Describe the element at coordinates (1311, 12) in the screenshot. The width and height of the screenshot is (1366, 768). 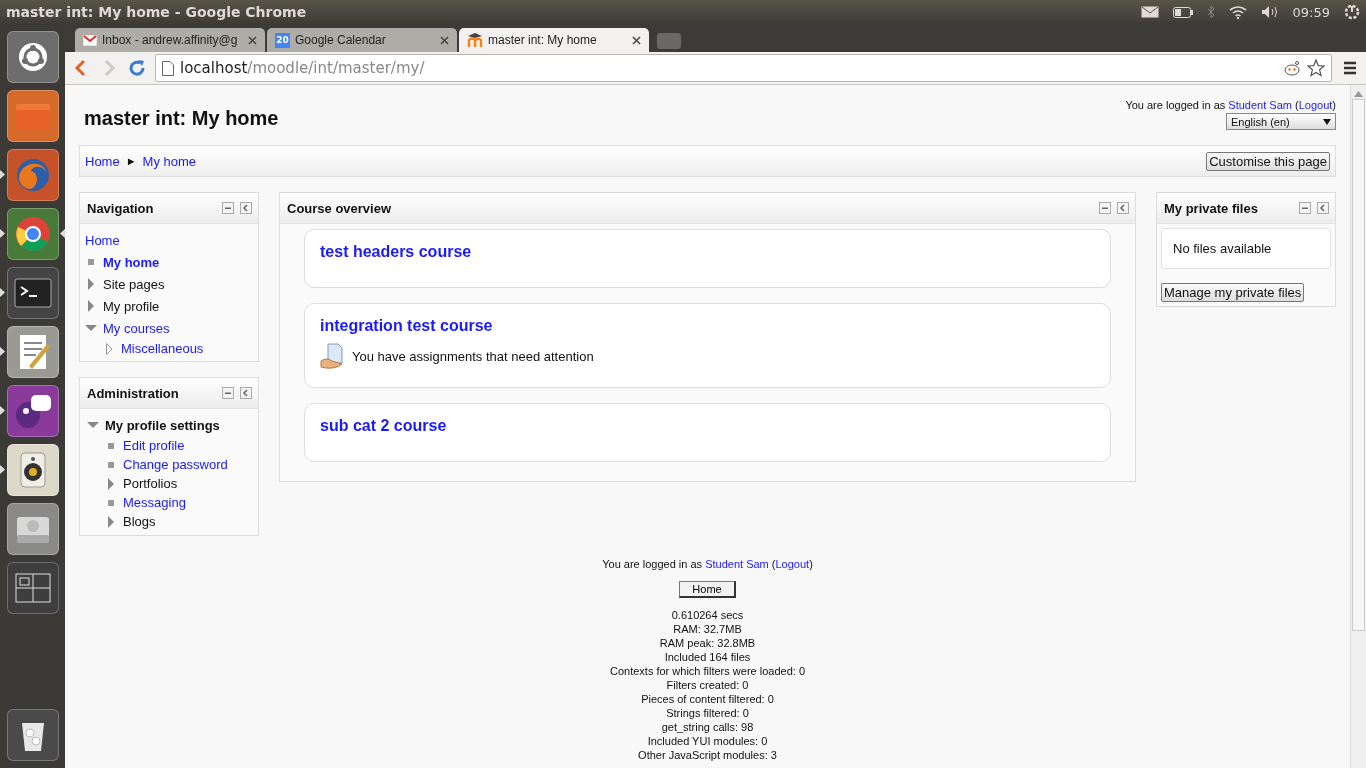
I see `clock: 09:59` at that location.